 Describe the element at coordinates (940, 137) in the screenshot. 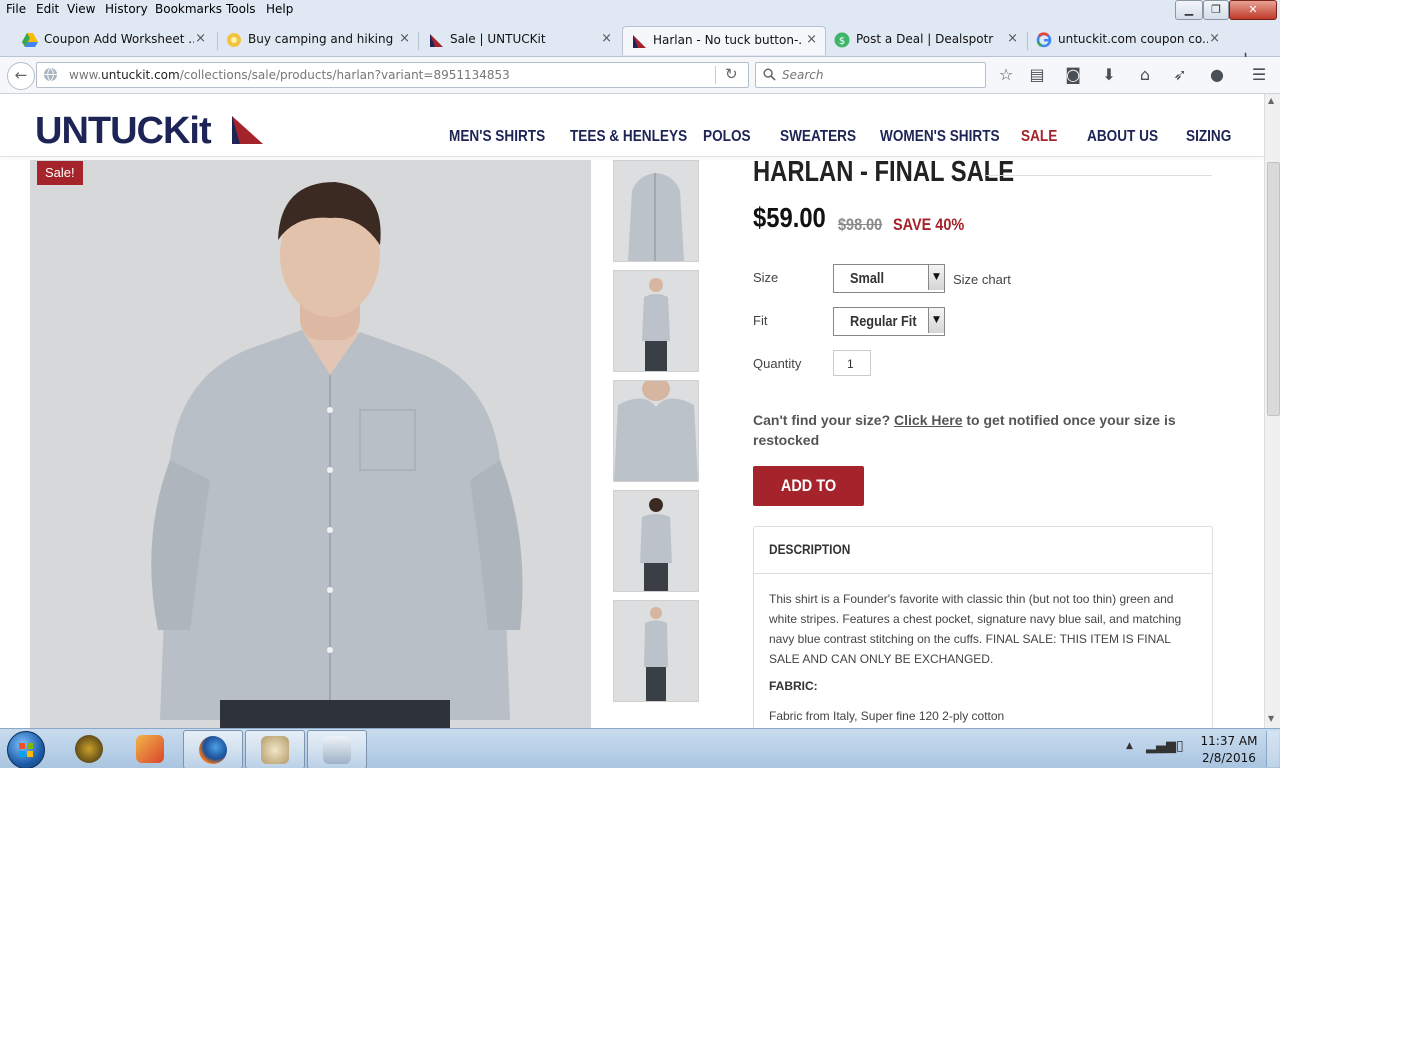

I see `nav-womens-shirts: WOMEN'S SHIRTS` at that location.